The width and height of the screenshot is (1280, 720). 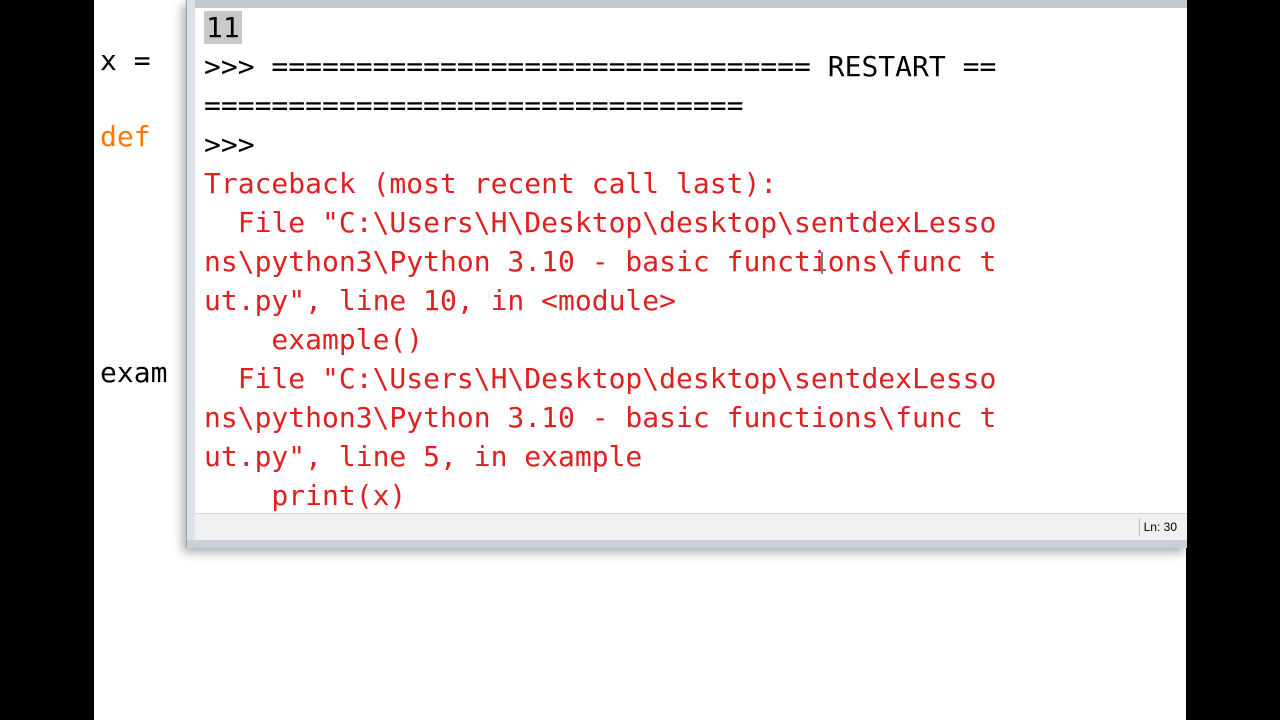 What do you see at coordinates (491, 183) in the screenshot?
I see `traceback-header: Traceback (most recent call last):` at bounding box center [491, 183].